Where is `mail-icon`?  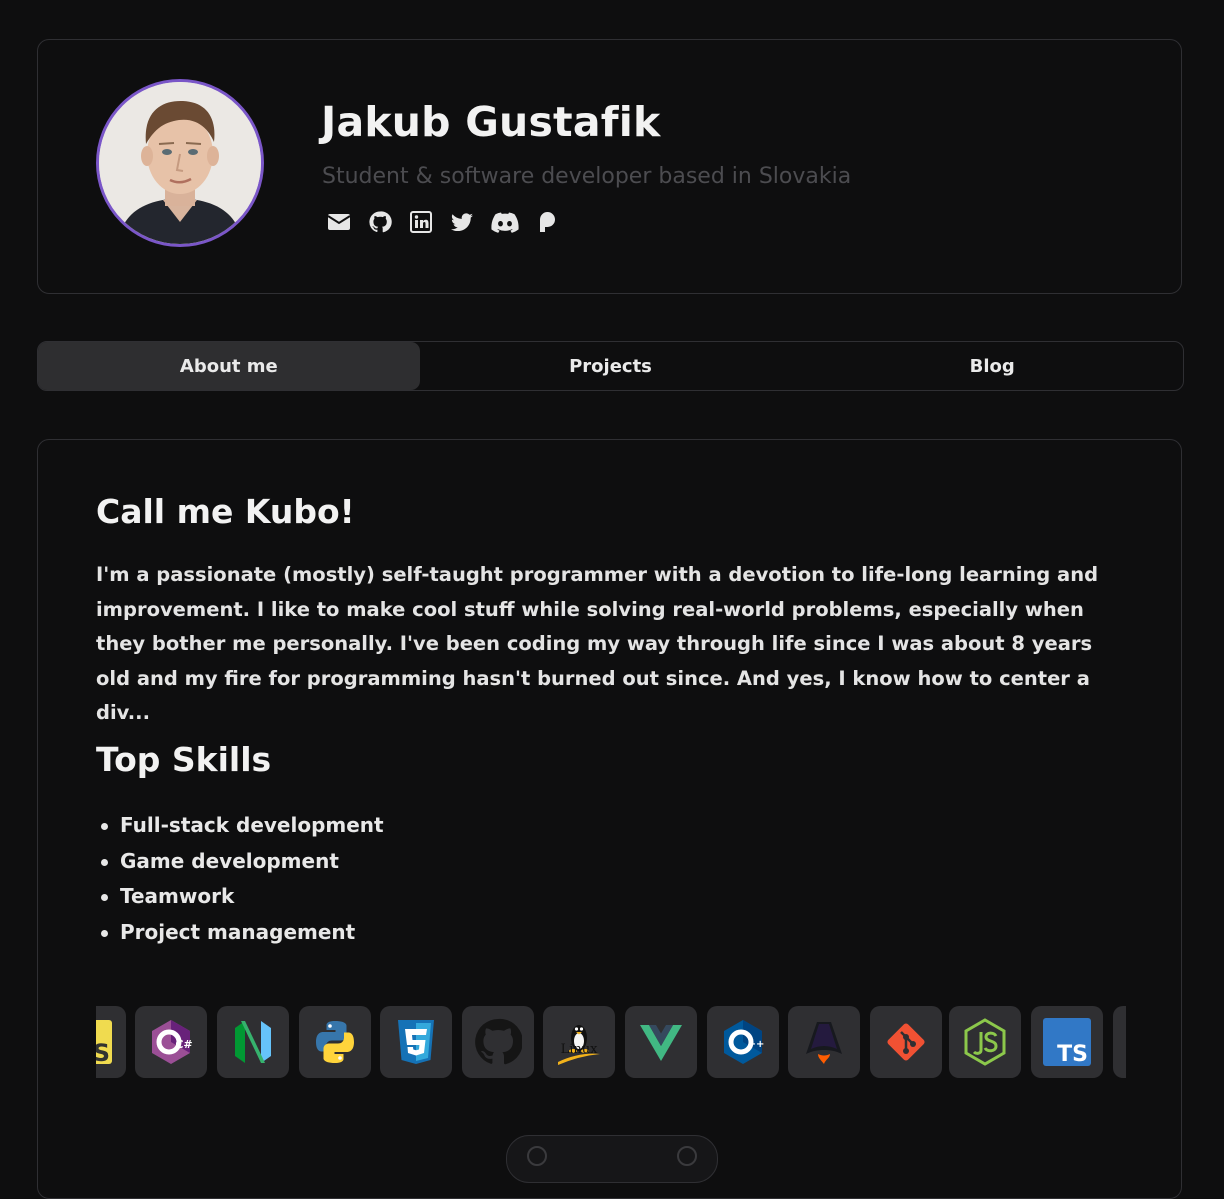
mail-icon is located at coordinates (339, 222).